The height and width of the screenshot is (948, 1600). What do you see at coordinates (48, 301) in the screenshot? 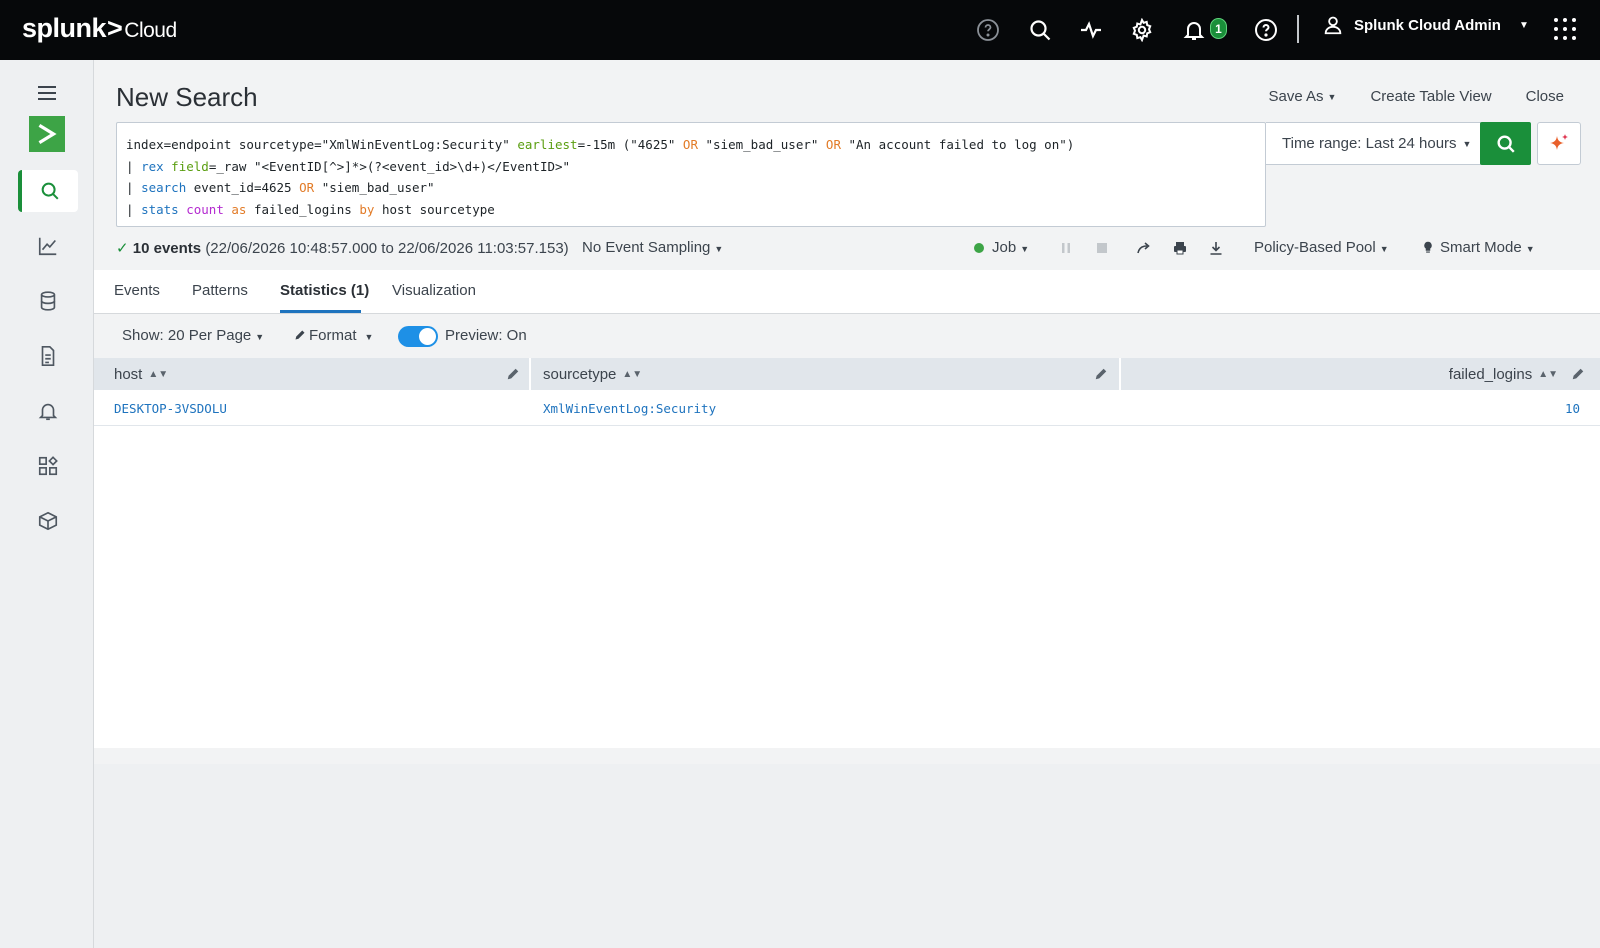
I see `sidebar-item-datasets` at bounding box center [48, 301].